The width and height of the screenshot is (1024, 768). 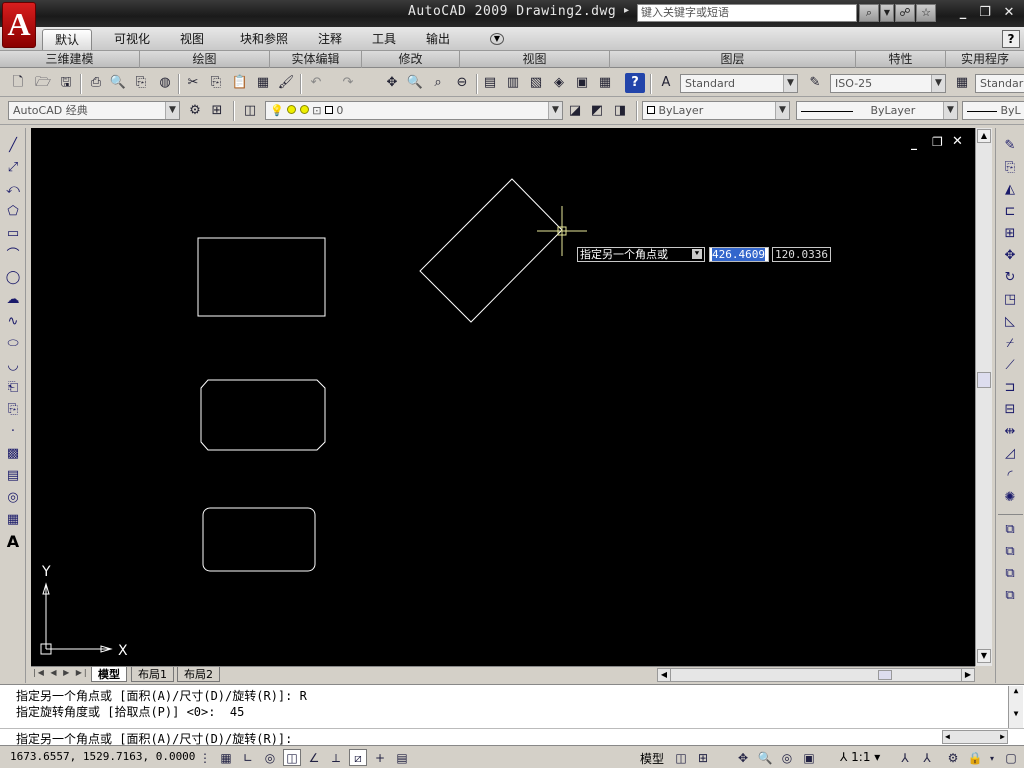 I want to click on lock-icon: 🔒, so click(x=975, y=757).